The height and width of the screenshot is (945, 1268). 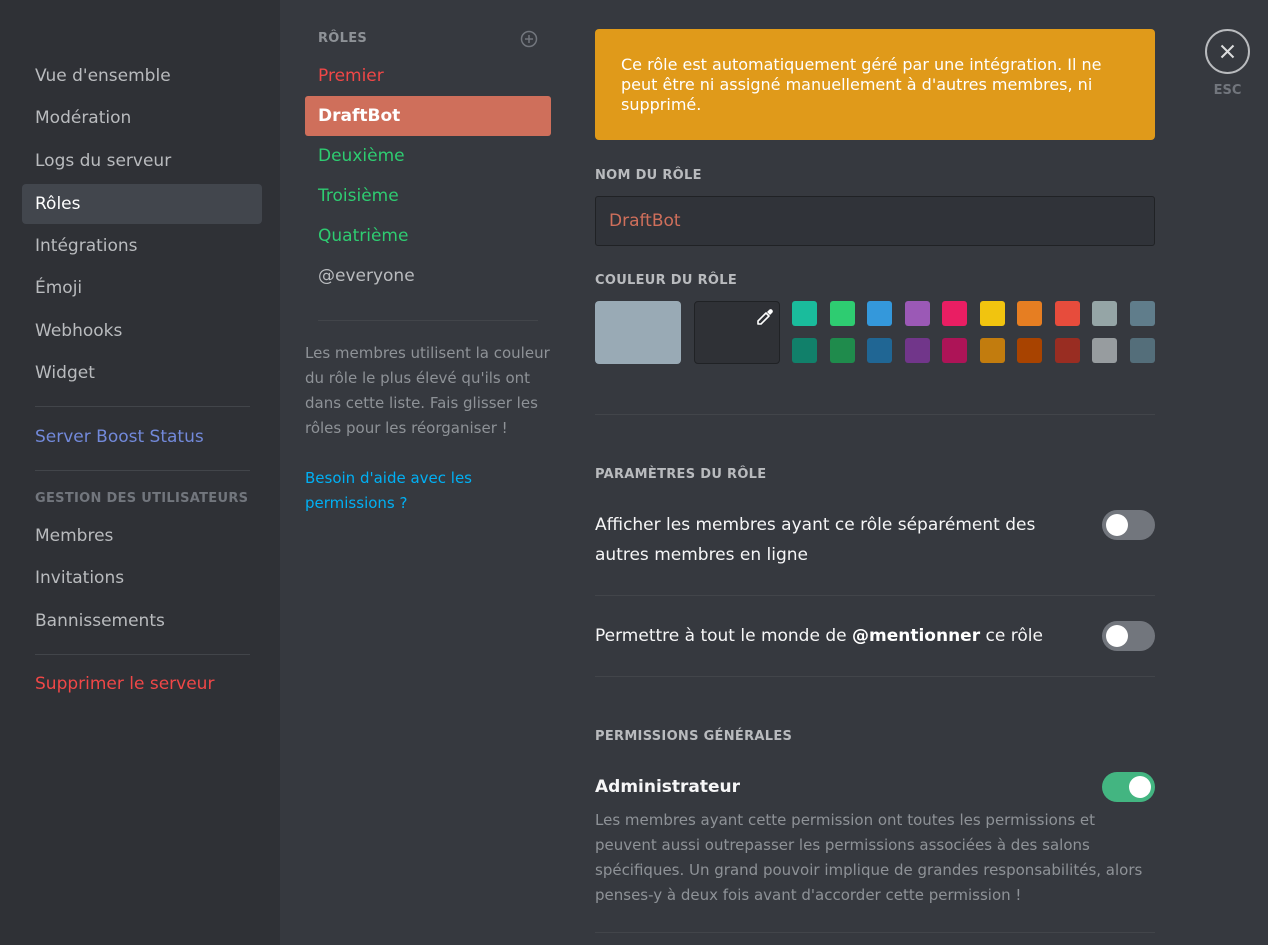 I want to click on mention-setting-bold: @mentionner, so click(x=916, y=636).